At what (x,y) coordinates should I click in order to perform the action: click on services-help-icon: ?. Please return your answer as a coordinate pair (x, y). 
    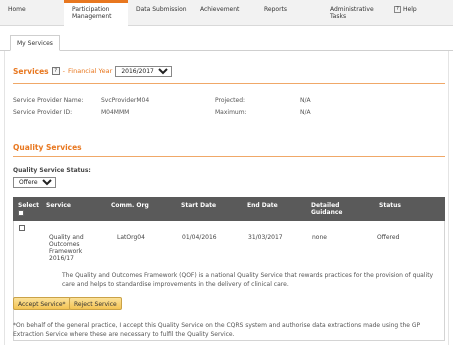
    Looking at the image, I should click on (55, 71).